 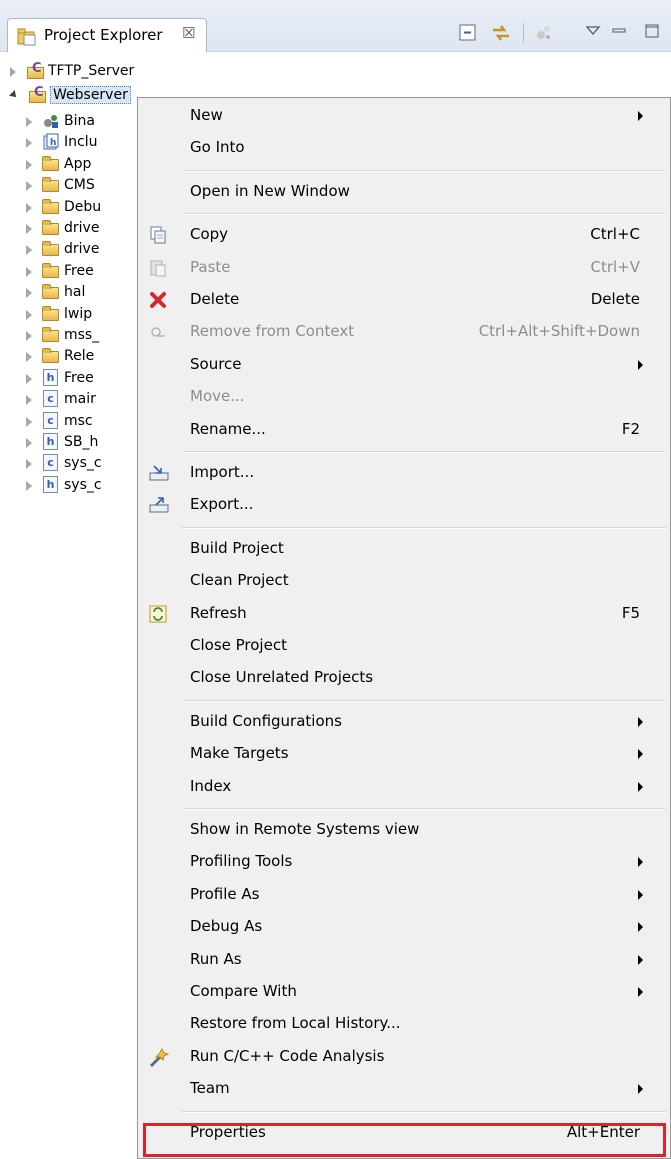 What do you see at coordinates (209, 234) in the screenshot?
I see `menu-item-label: Copy` at bounding box center [209, 234].